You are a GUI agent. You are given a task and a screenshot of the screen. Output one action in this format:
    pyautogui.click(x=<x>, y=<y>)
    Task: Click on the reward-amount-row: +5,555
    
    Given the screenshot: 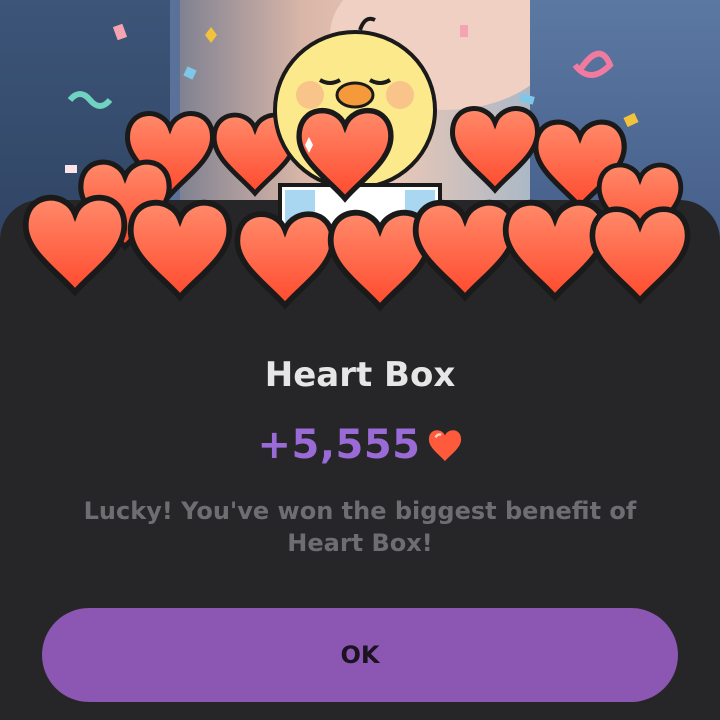 What is the action you would take?
    pyautogui.click(x=360, y=445)
    